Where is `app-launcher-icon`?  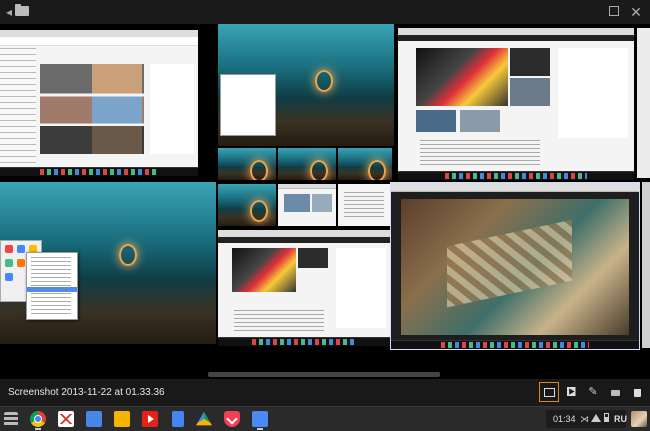
app-launcher-icon is located at coordinates (11, 419).